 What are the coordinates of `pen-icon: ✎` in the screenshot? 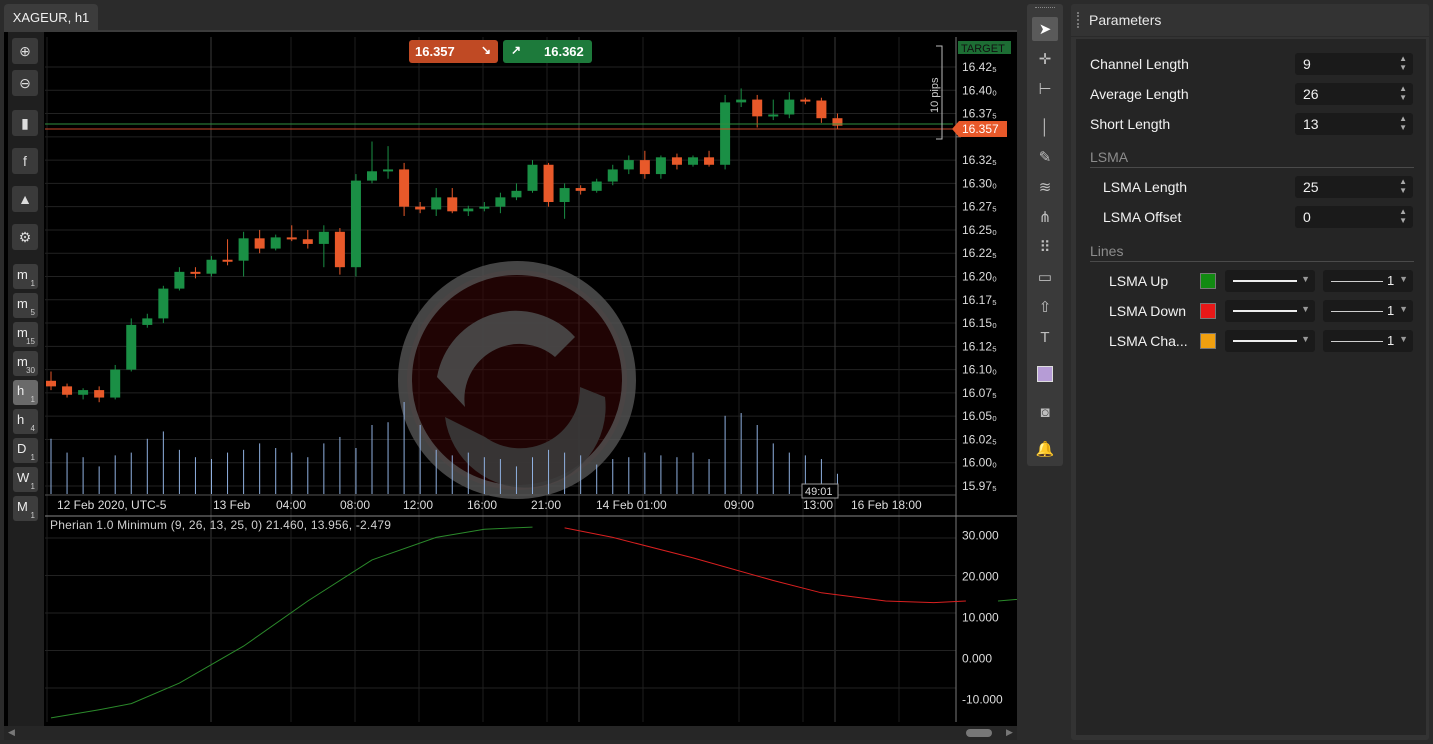 It's located at (1045, 157).